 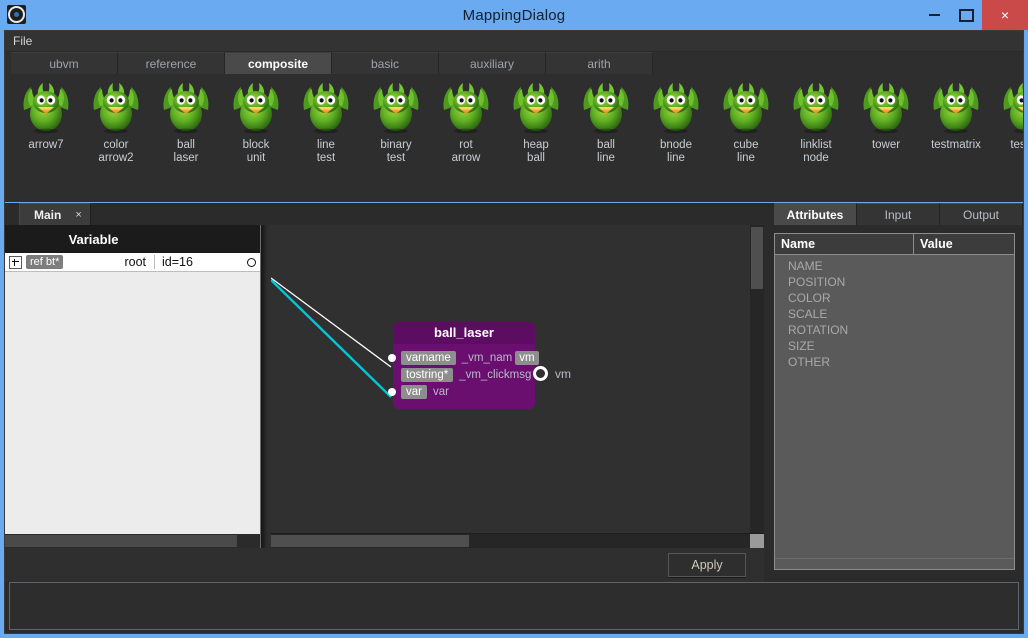 I want to click on category-tab-arith: arith, so click(x=599, y=63).